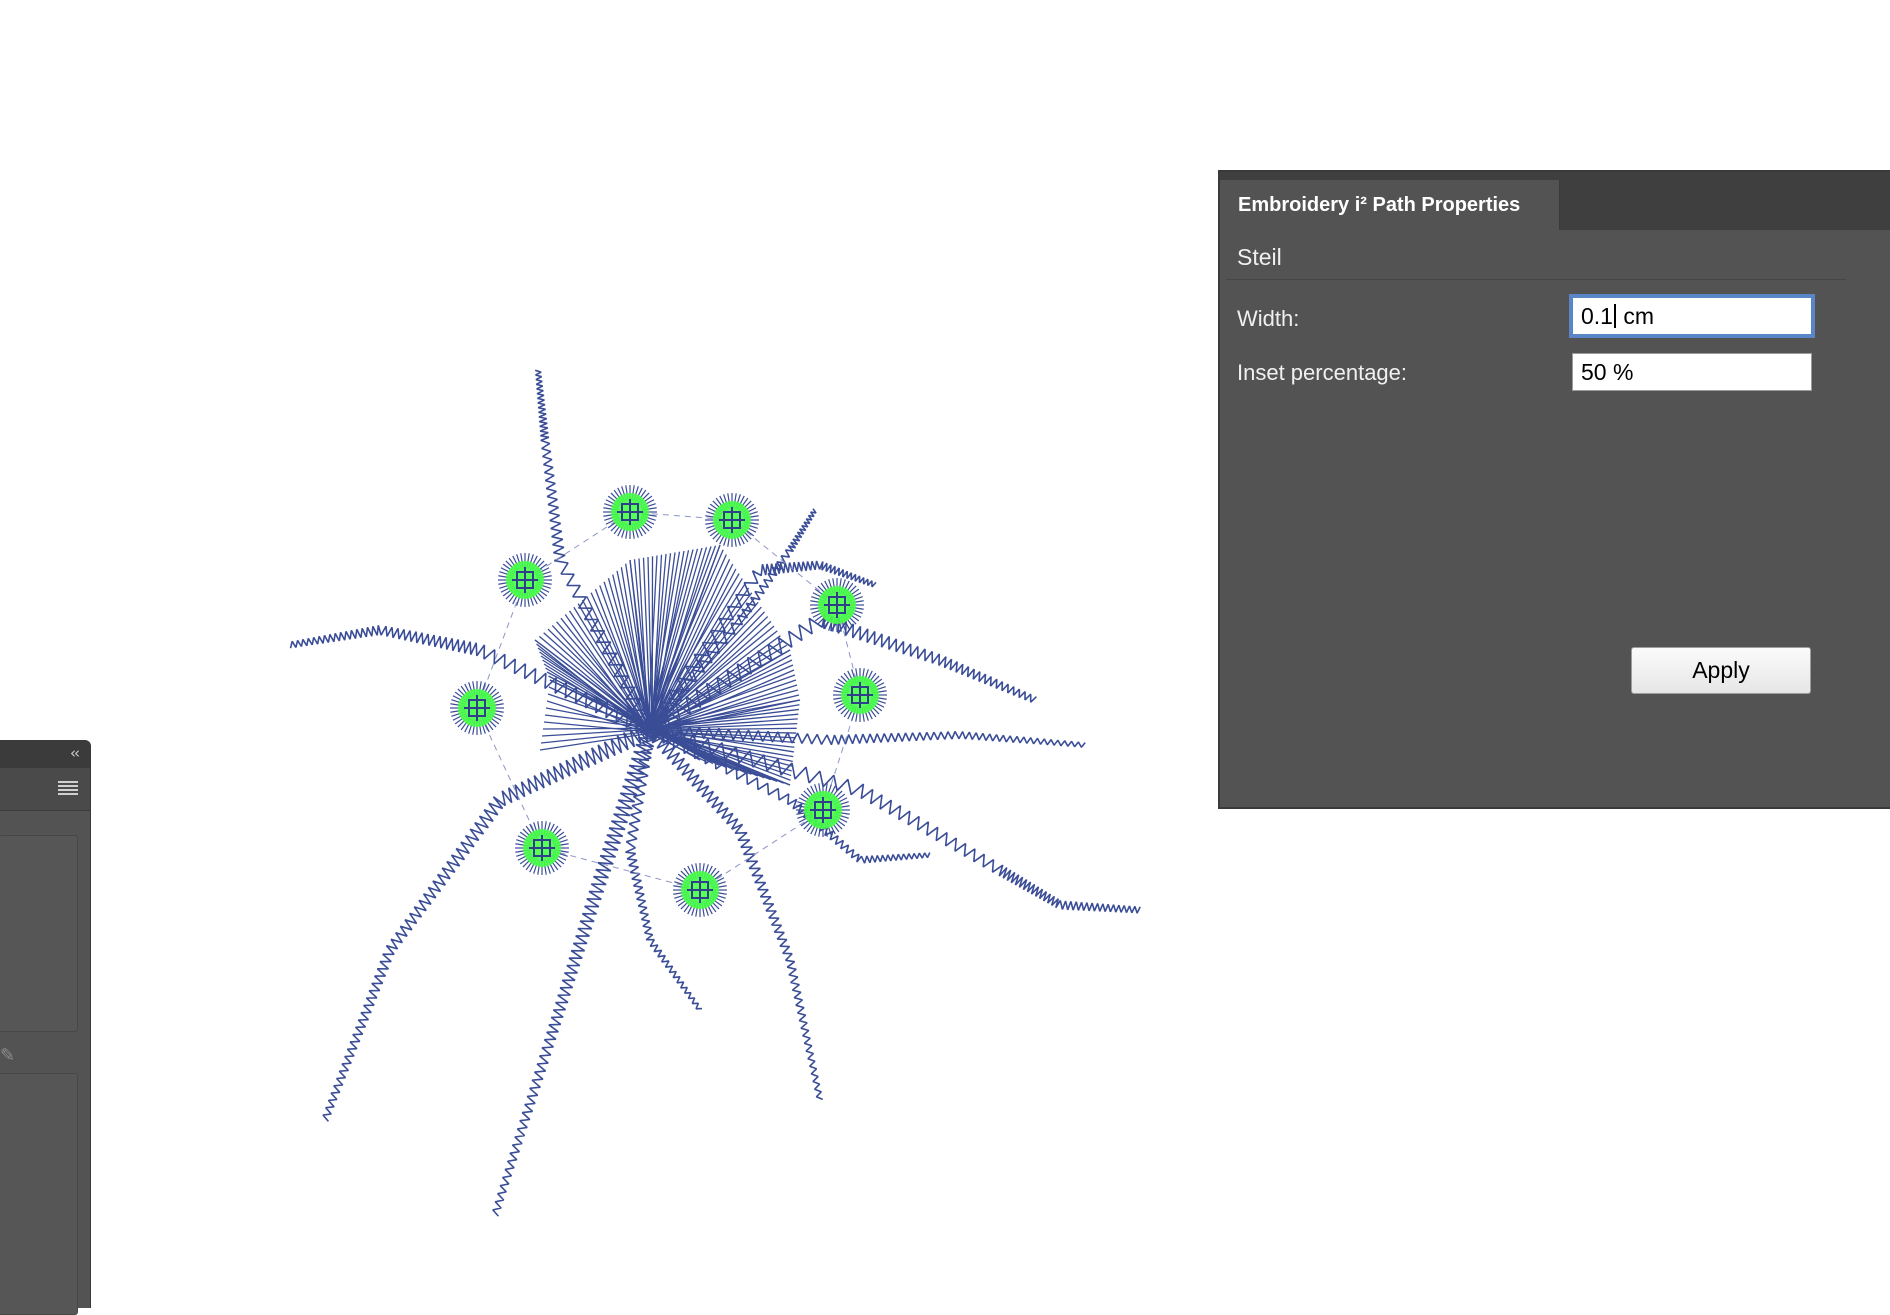  What do you see at coordinates (74, 753) in the screenshot?
I see `double-chevron-left-icon: ‹‹` at bounding box center [74, 753].